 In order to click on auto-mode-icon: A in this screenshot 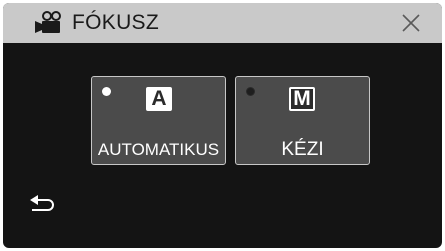, I will do `click(159, 99)`.